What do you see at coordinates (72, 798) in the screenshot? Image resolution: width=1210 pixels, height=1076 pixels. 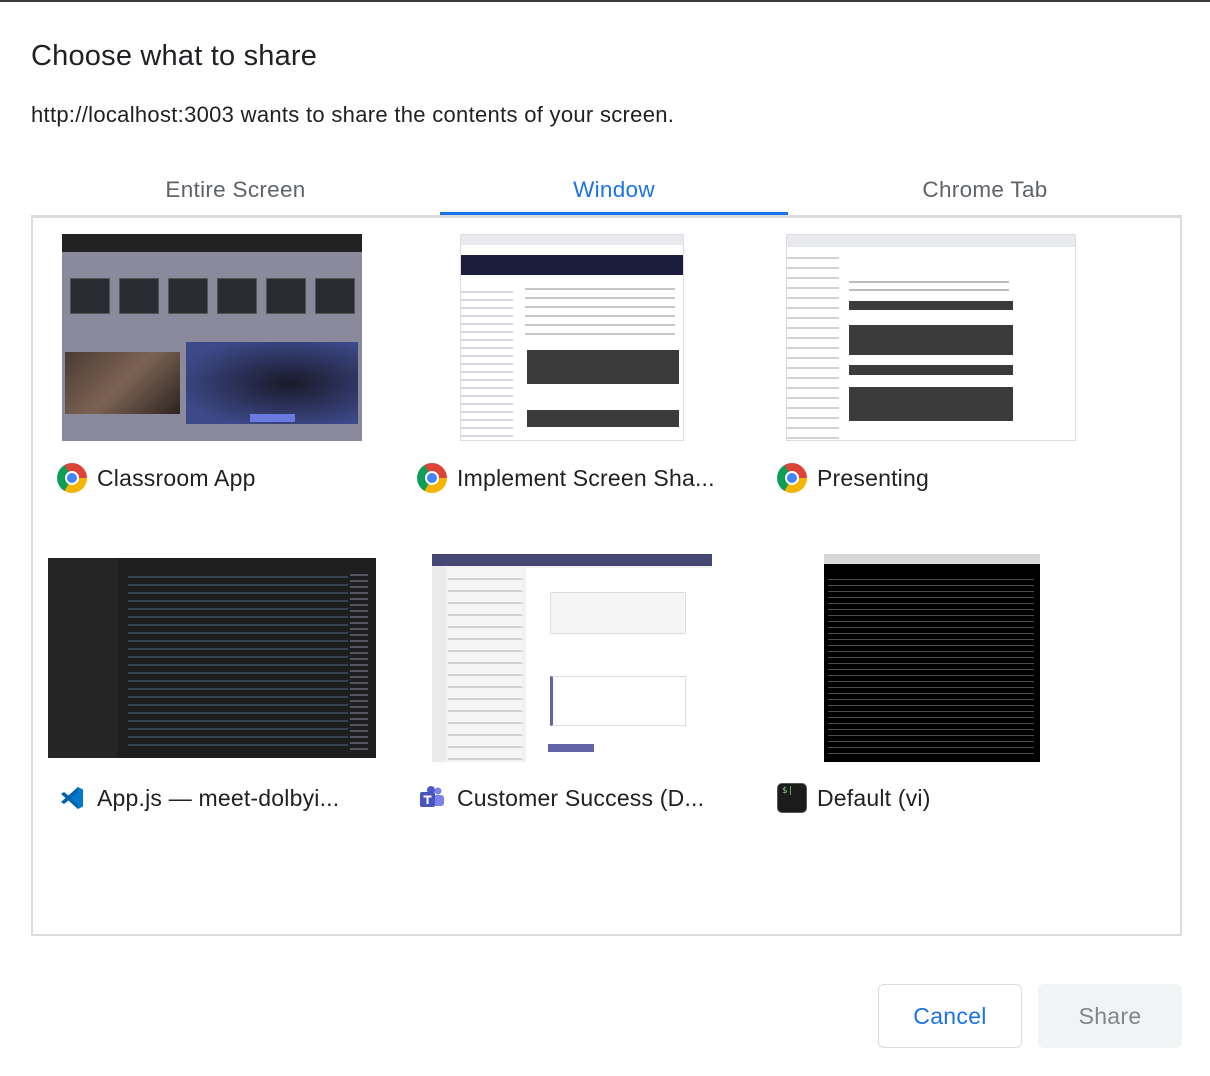 I see `vscode-icon` at bounding box center [72, 798].